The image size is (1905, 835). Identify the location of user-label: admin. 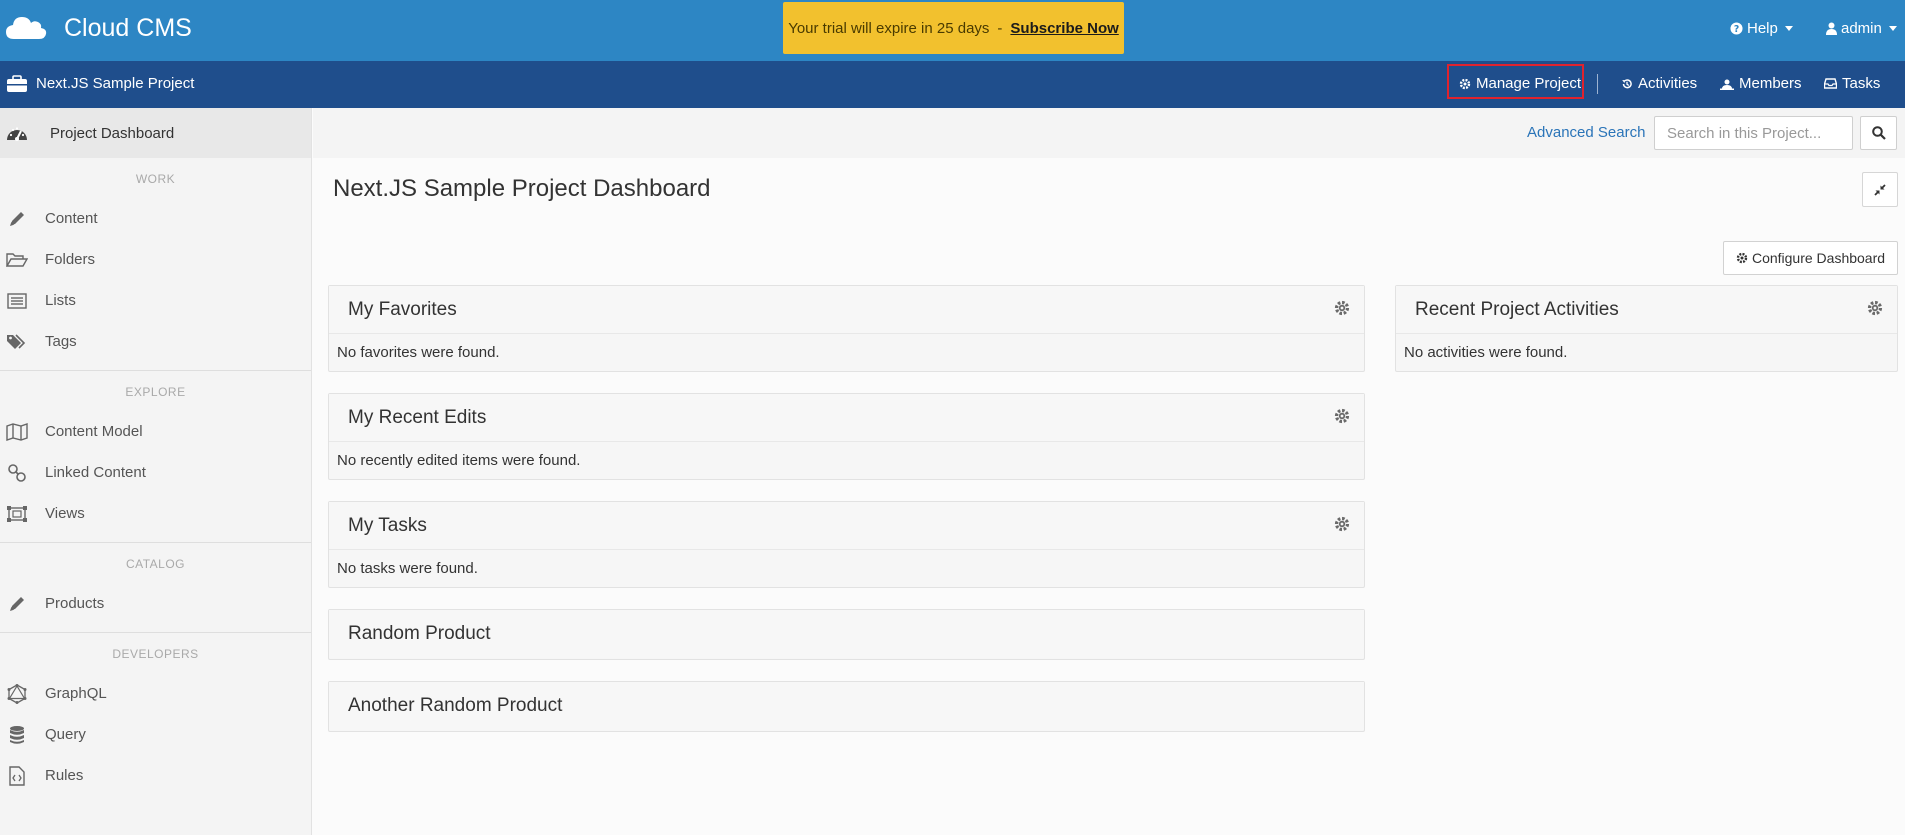
(1861, 28).